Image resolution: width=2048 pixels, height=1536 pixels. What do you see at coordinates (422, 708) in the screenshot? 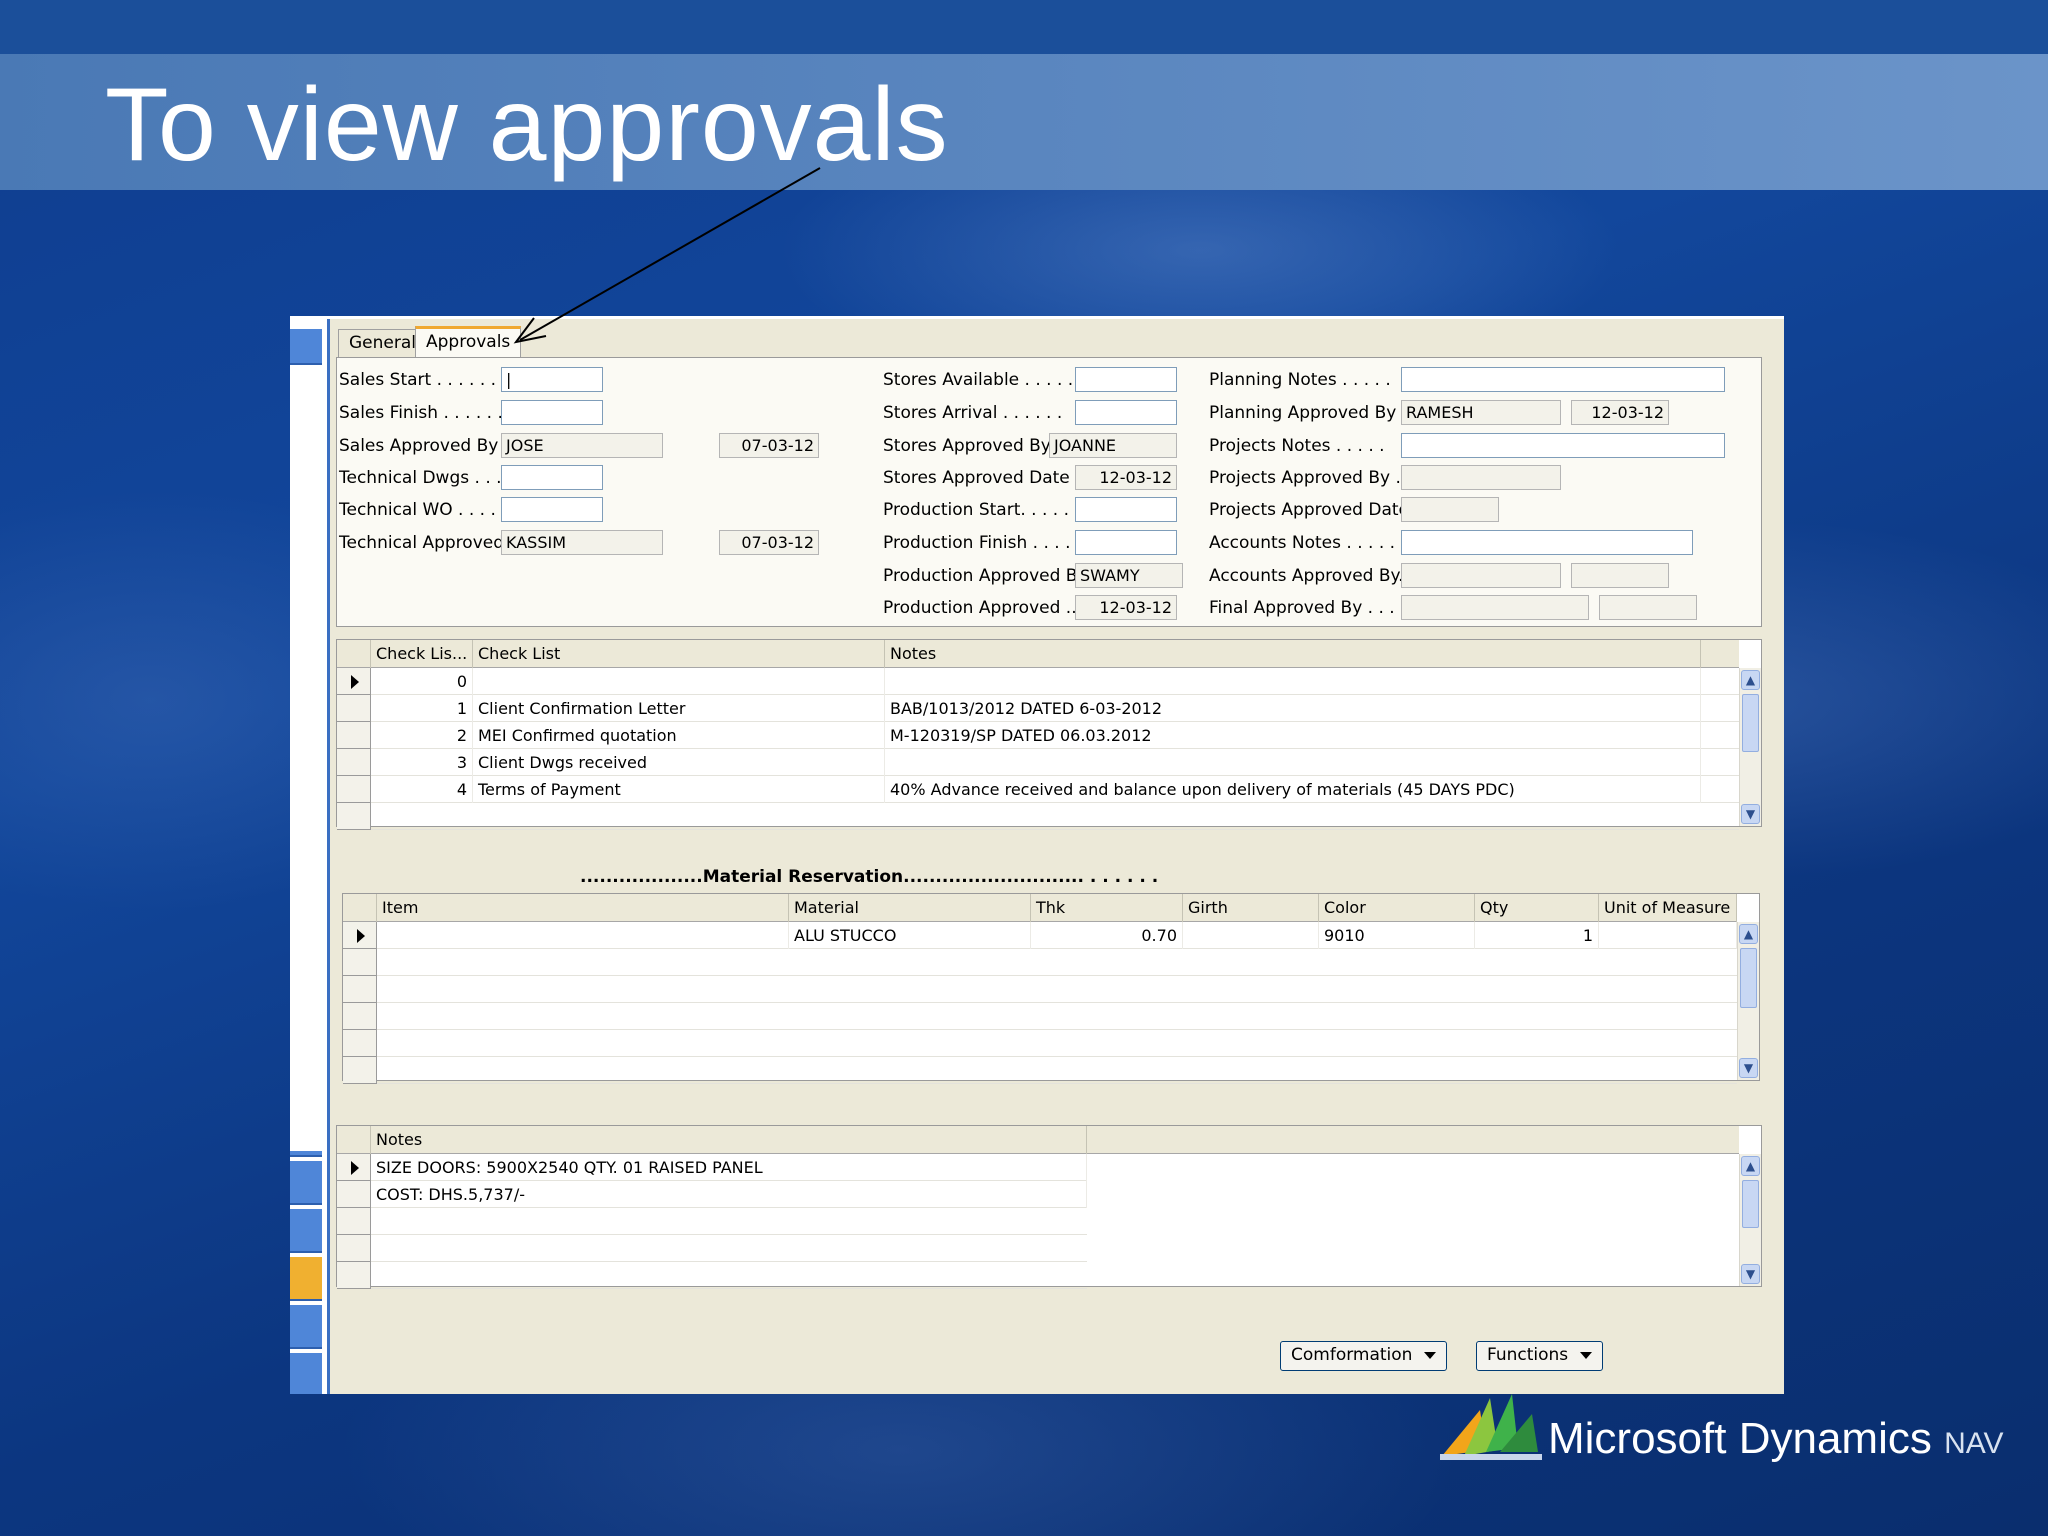
I see `cell-no: 1` at bounding box center [422, 708].